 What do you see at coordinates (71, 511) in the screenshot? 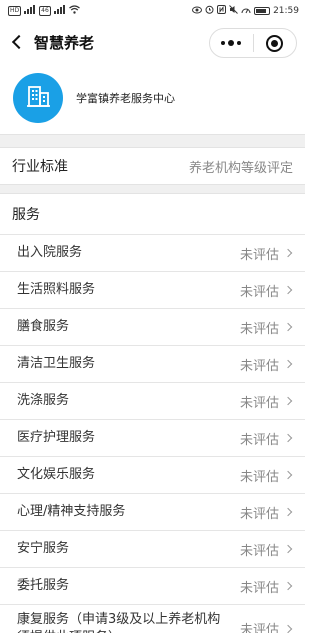
I see `service-item-name: 心理/精神支持服务` at bounding box center [71, 511].